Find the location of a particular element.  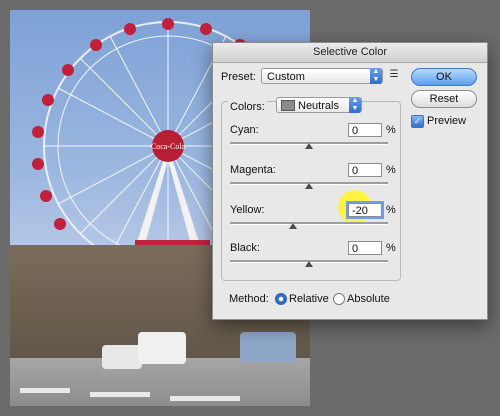

preview-checkbox: ✓ is located at coordinates (417, 121).